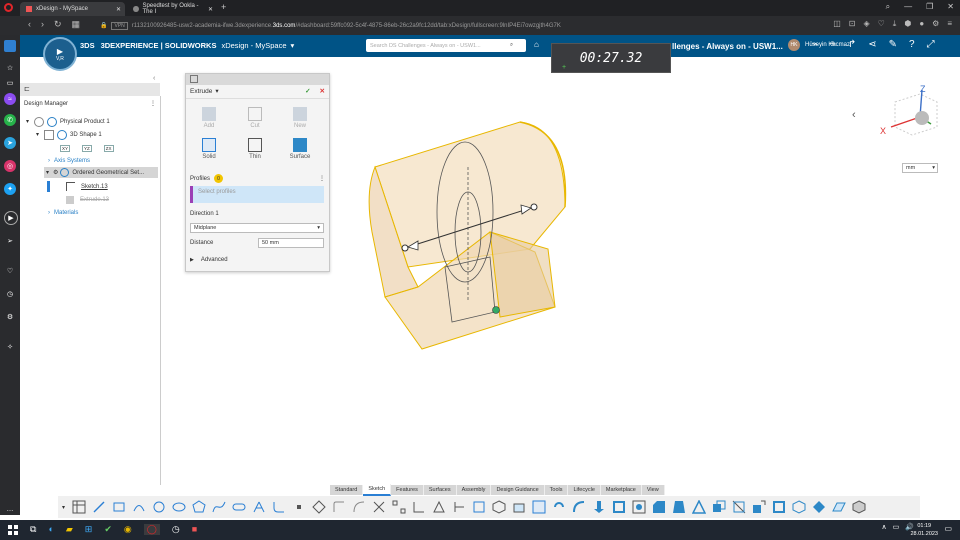  Describe the element at coordinates (659, 507) in the screenshot. I see `chamfer-icon` at that location.